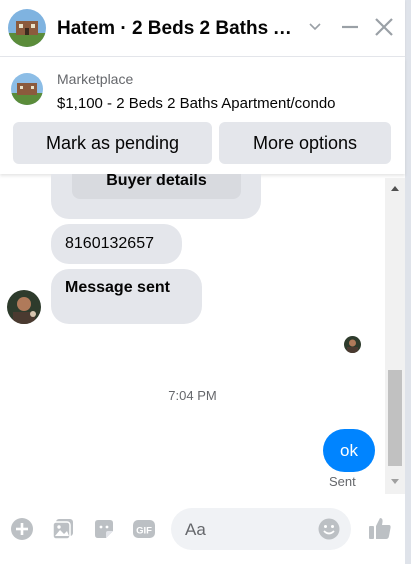 The image size is (411, 564). I want to click on svg-text: GIF, so click(144, 531).